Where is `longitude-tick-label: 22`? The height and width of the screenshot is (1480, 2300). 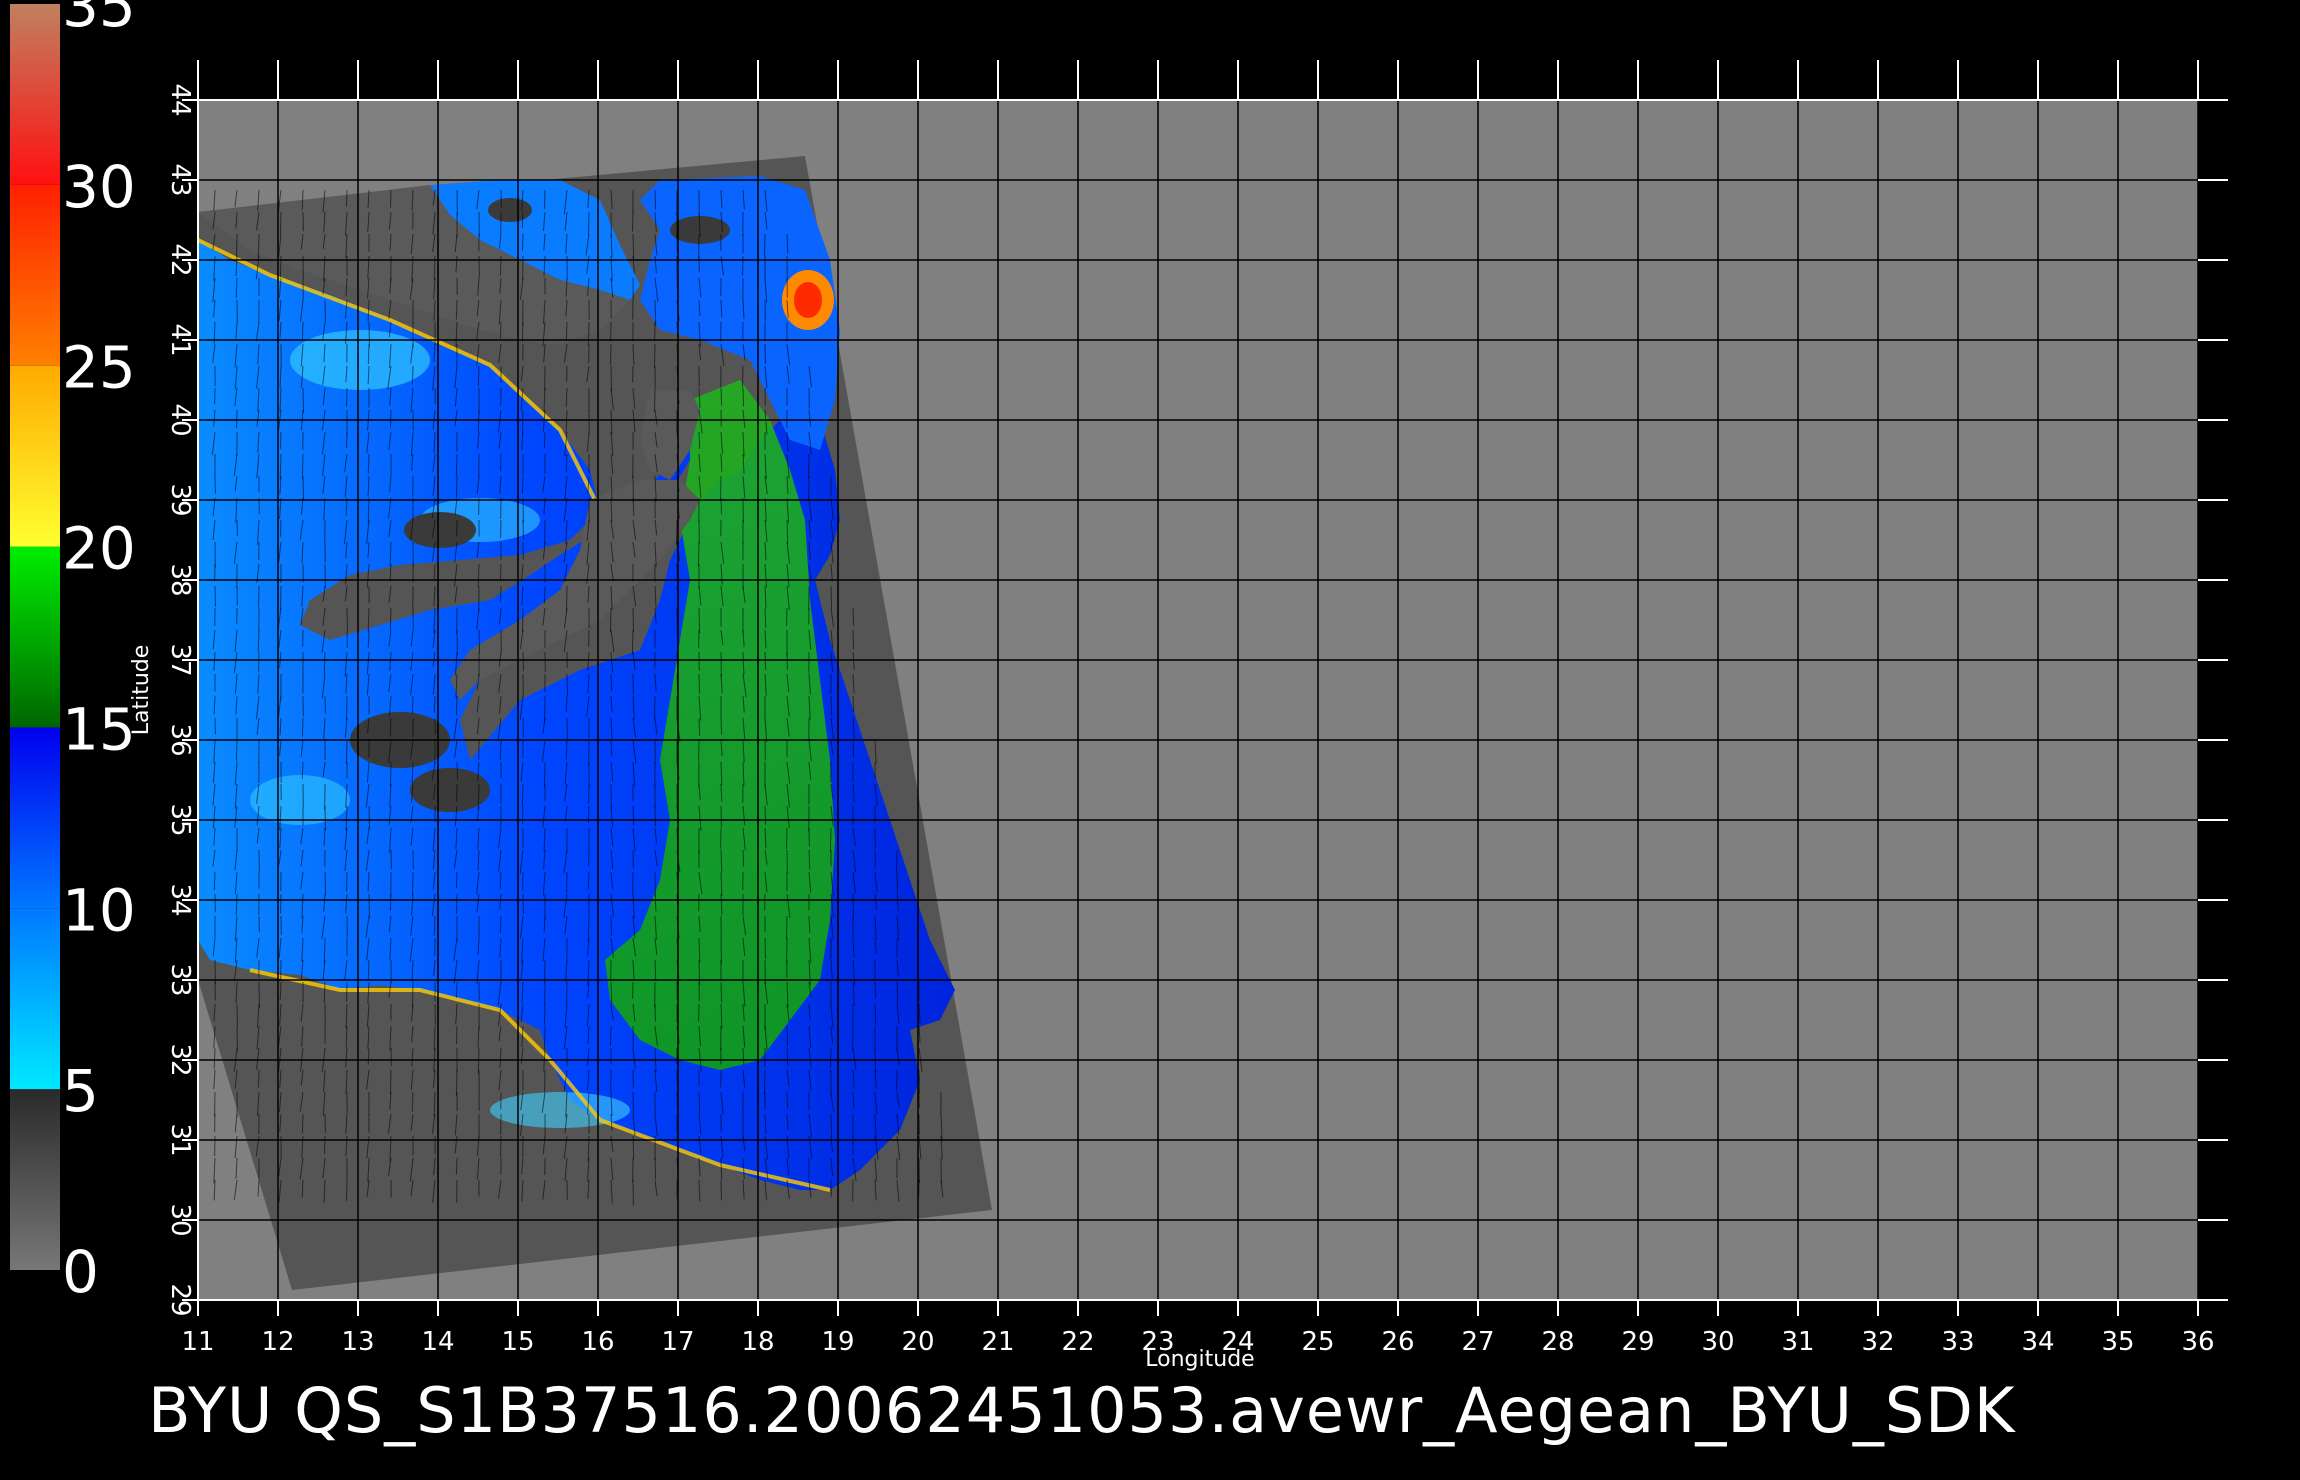
longitude-tick-label: 22 is located at coordinates (1077, 1342).